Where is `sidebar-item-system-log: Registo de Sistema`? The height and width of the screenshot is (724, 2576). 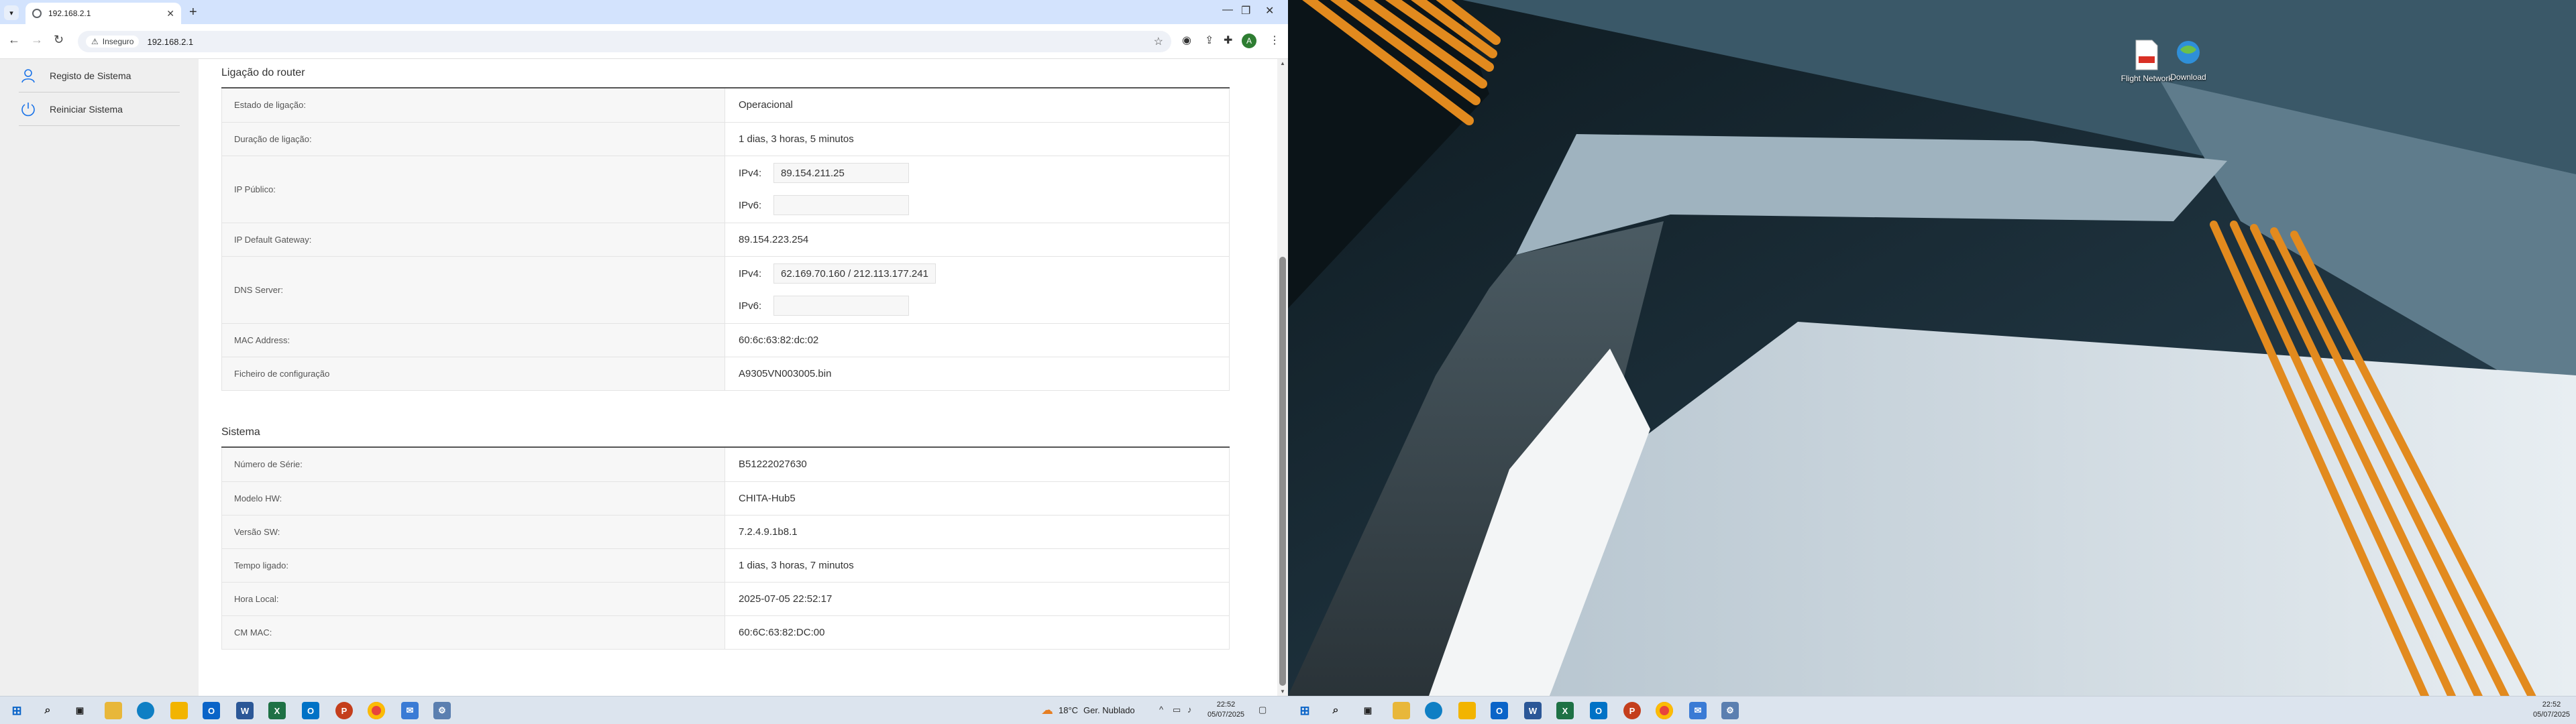
sidebar-item-system-log: Registo de Sistema is located at coordinates (99, 76).